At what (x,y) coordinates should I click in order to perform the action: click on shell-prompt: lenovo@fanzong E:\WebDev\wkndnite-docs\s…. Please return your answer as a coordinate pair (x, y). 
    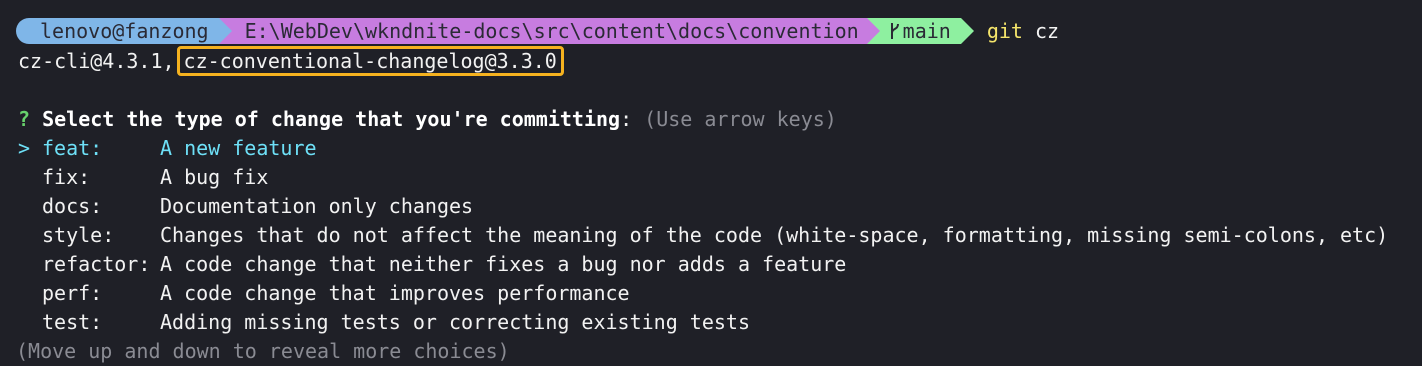
    Looking at the image, I should click on (717, 31).